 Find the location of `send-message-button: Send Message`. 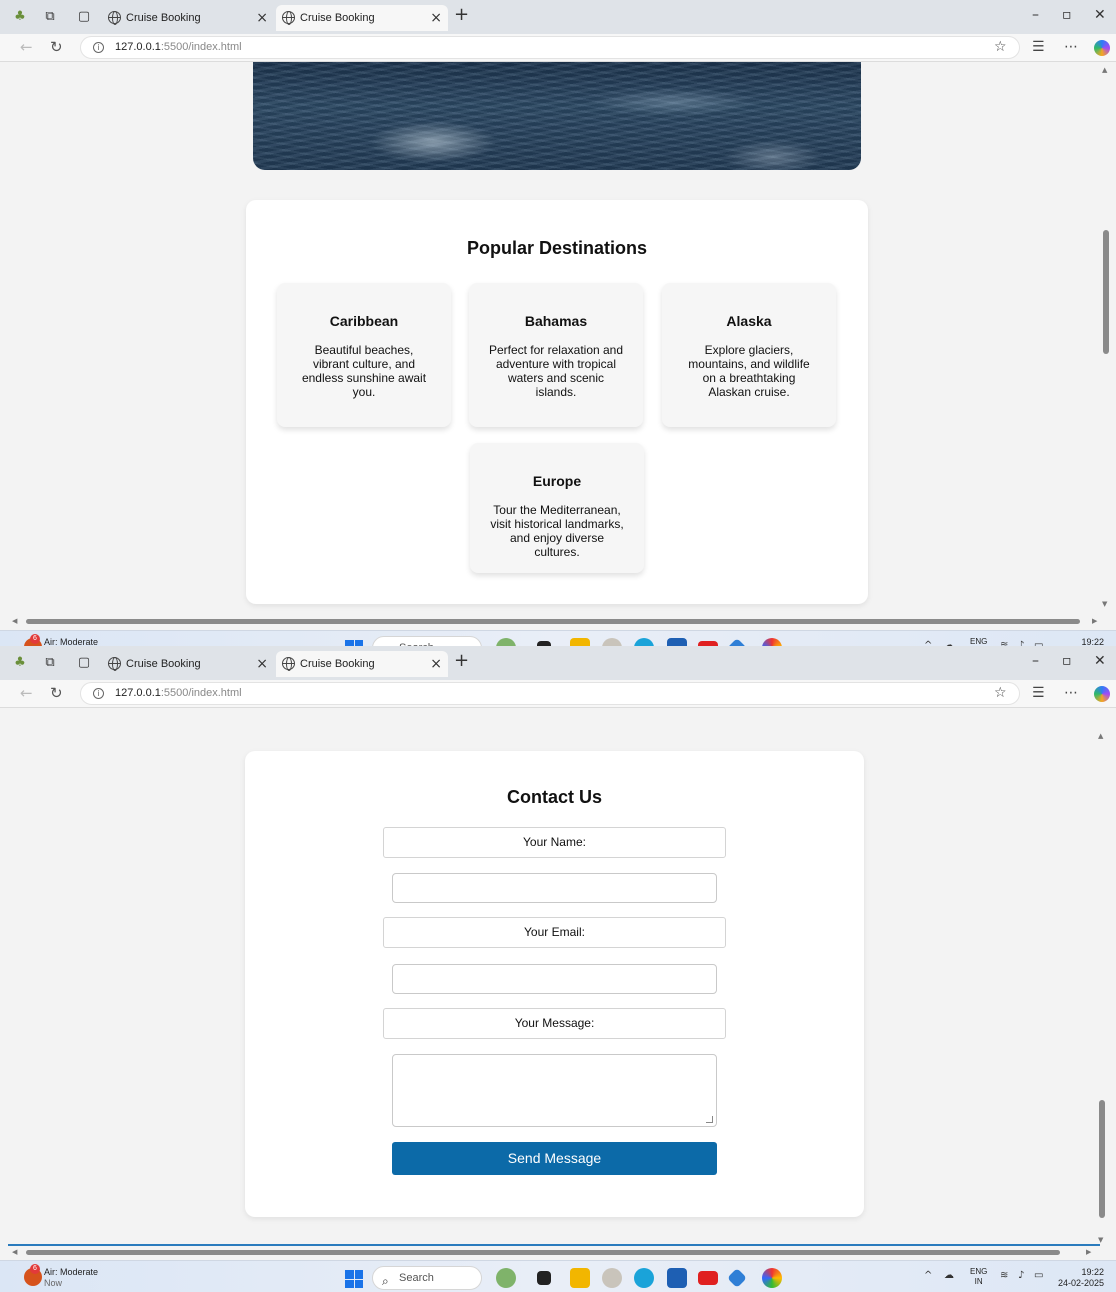

send-message-button: Send Message is located at coordinates (554, 1158).